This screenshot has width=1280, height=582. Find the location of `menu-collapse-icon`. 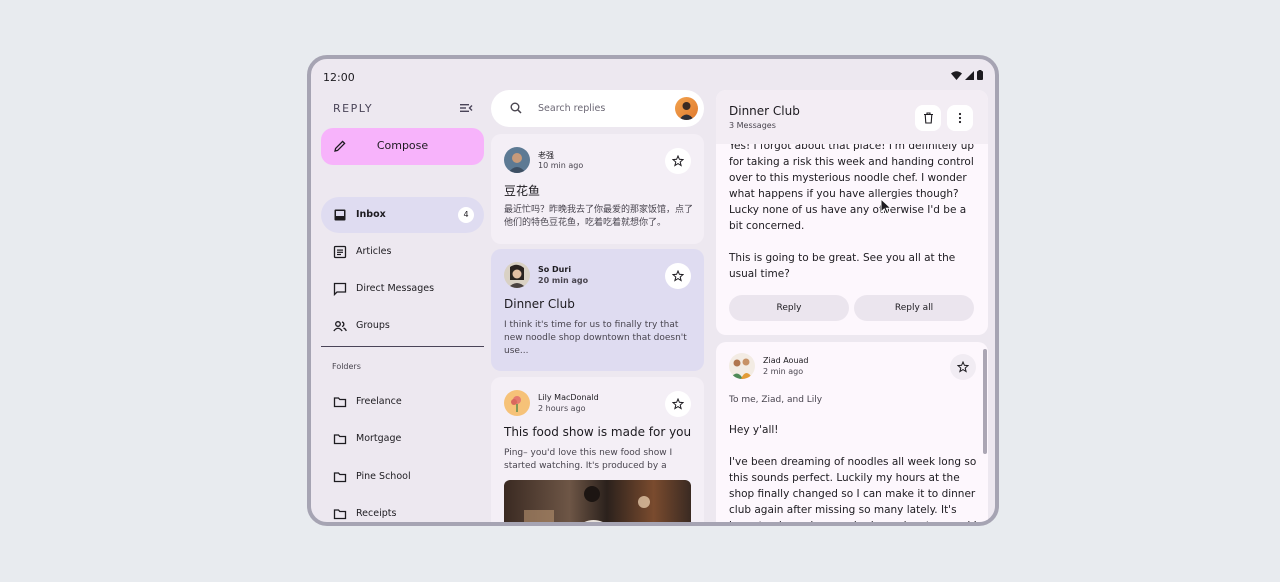

menu-collapse-icon is located at coordinates (466, 108).